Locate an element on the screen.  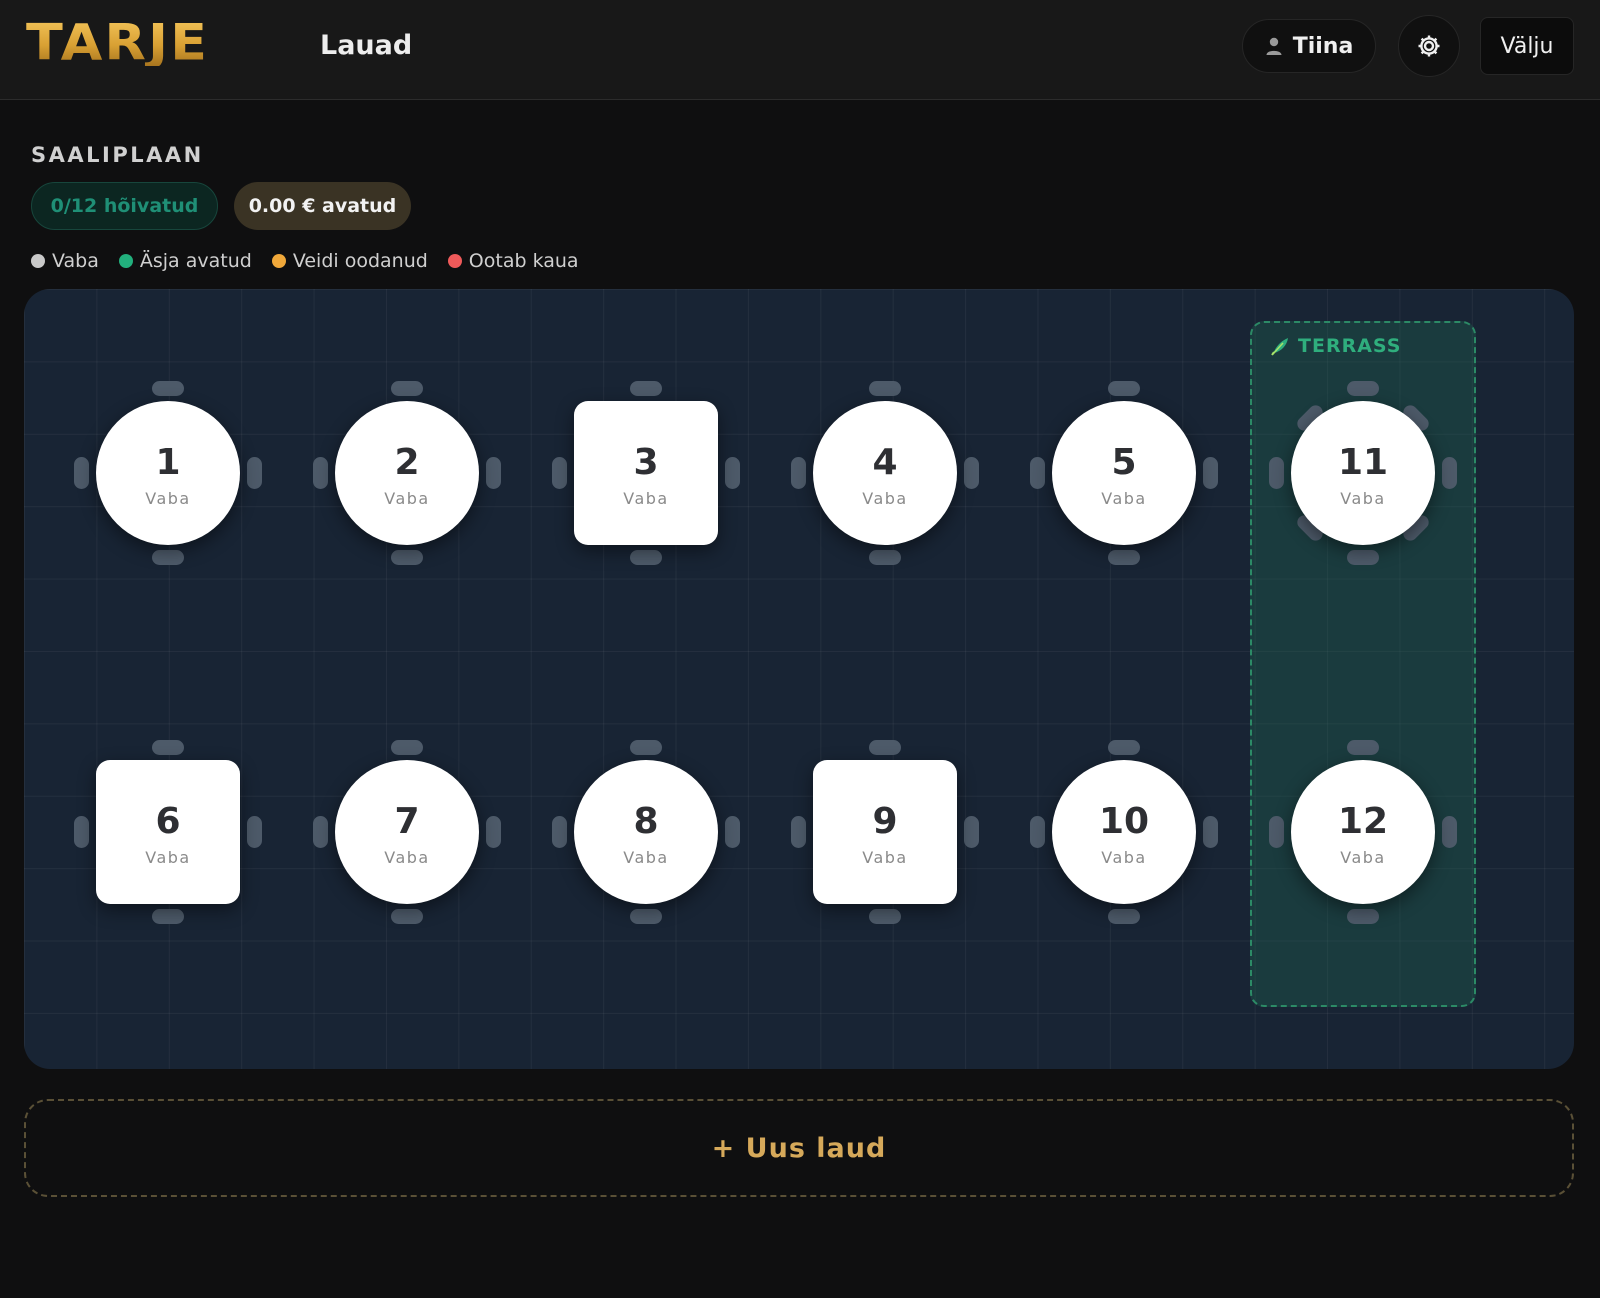
table-4: 4 Vaba is located at coordinates (885, 473).